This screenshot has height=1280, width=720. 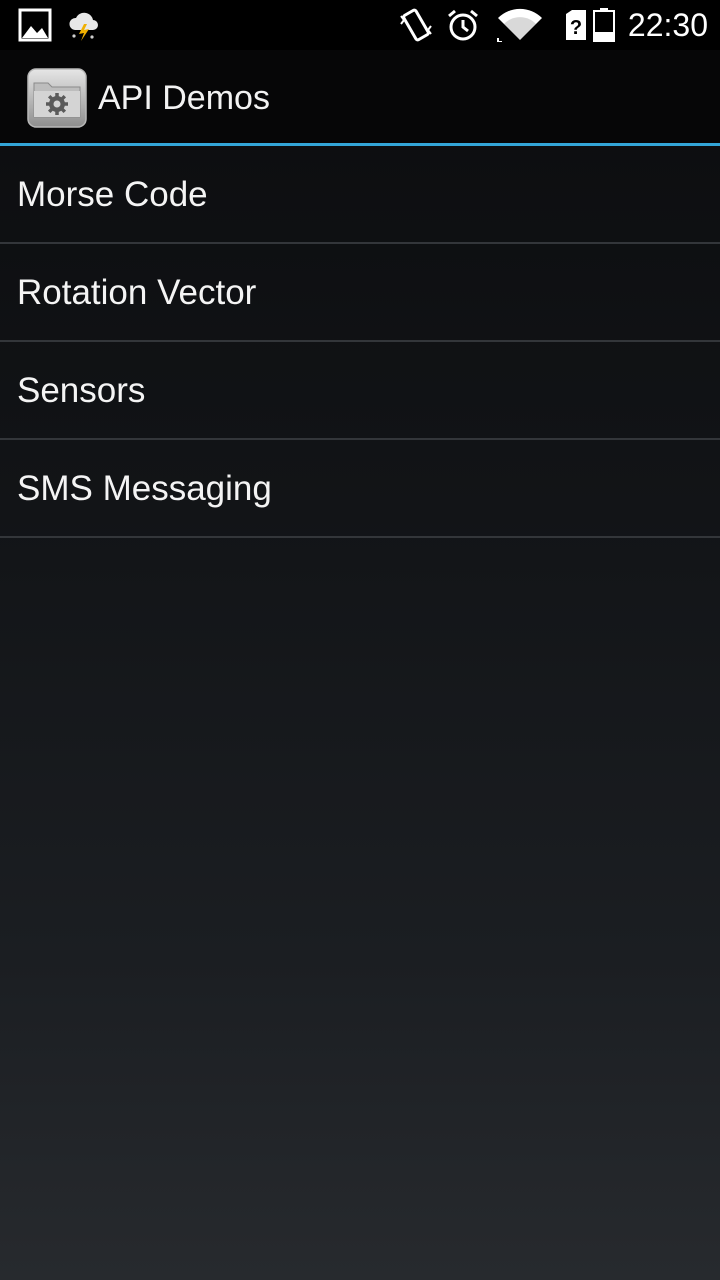 What do you see at coordinates (184, 98) in the screenshot?
I see `app-title: API Demos` at bounding box center [184, 98].